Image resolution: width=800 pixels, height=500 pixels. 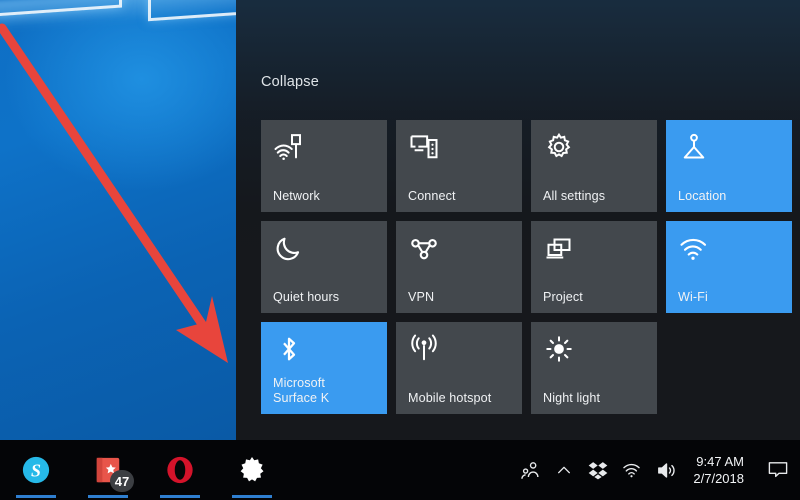 What do you see at coordinates (459, 267) in the screenshot?
I see `quick-action-vpn: VPN` at bounding box center [459, 267].